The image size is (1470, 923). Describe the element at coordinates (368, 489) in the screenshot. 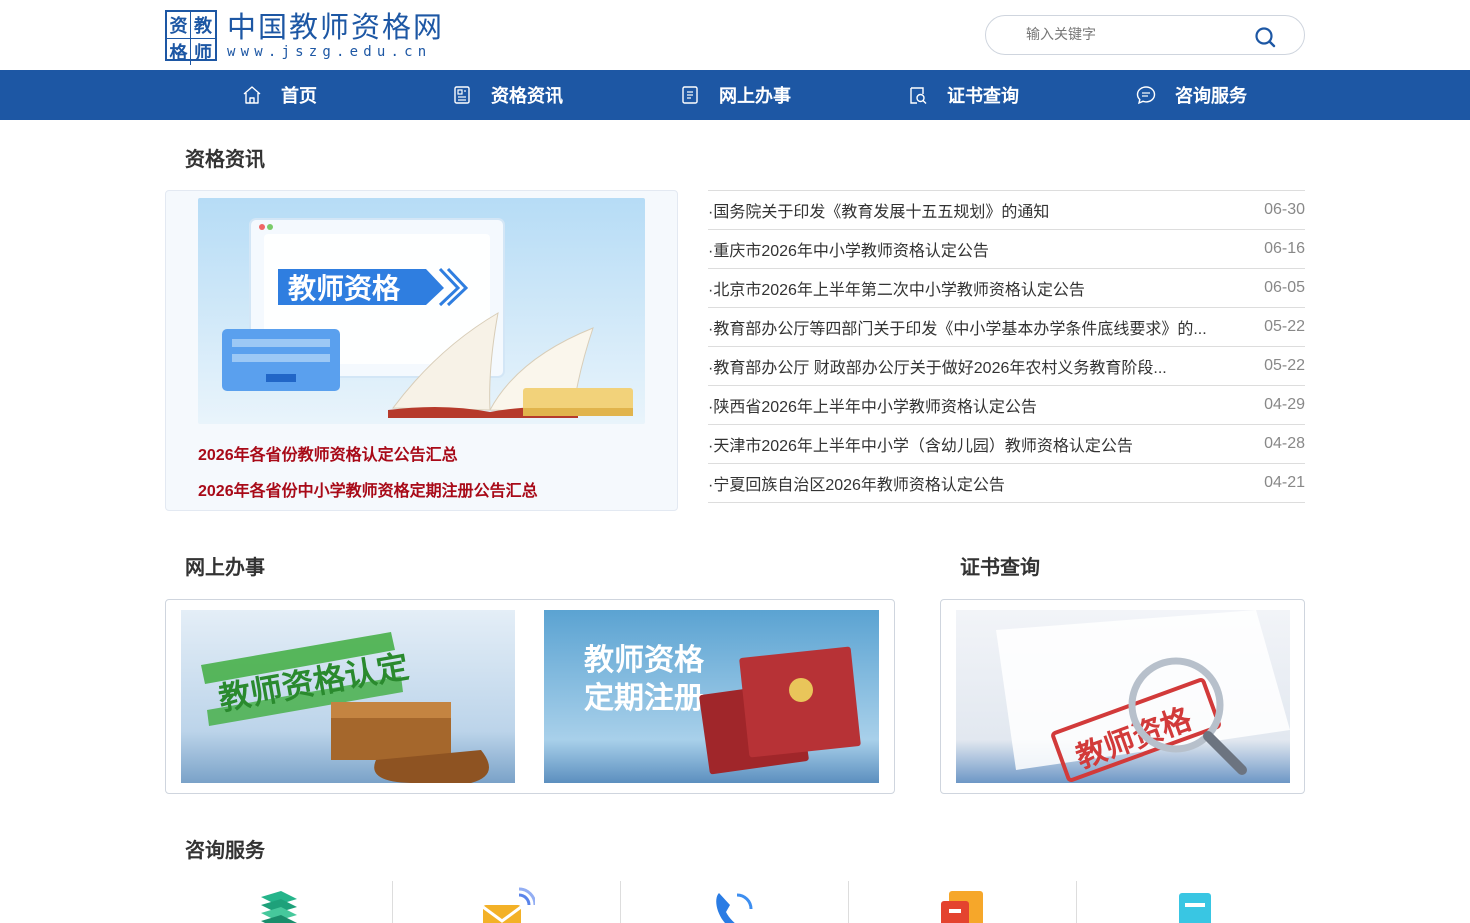

I see `feature-link-registration: 2026年各省份中小学教师资格定期注册公告汇总` at that location.